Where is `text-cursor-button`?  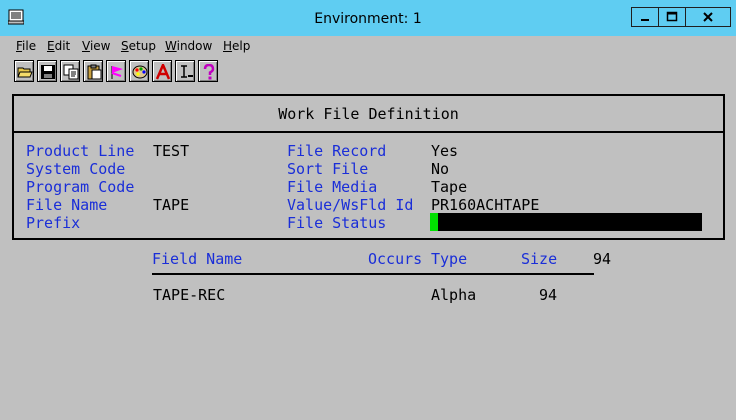
text-cursor-button is located at coordinates (185, 71).